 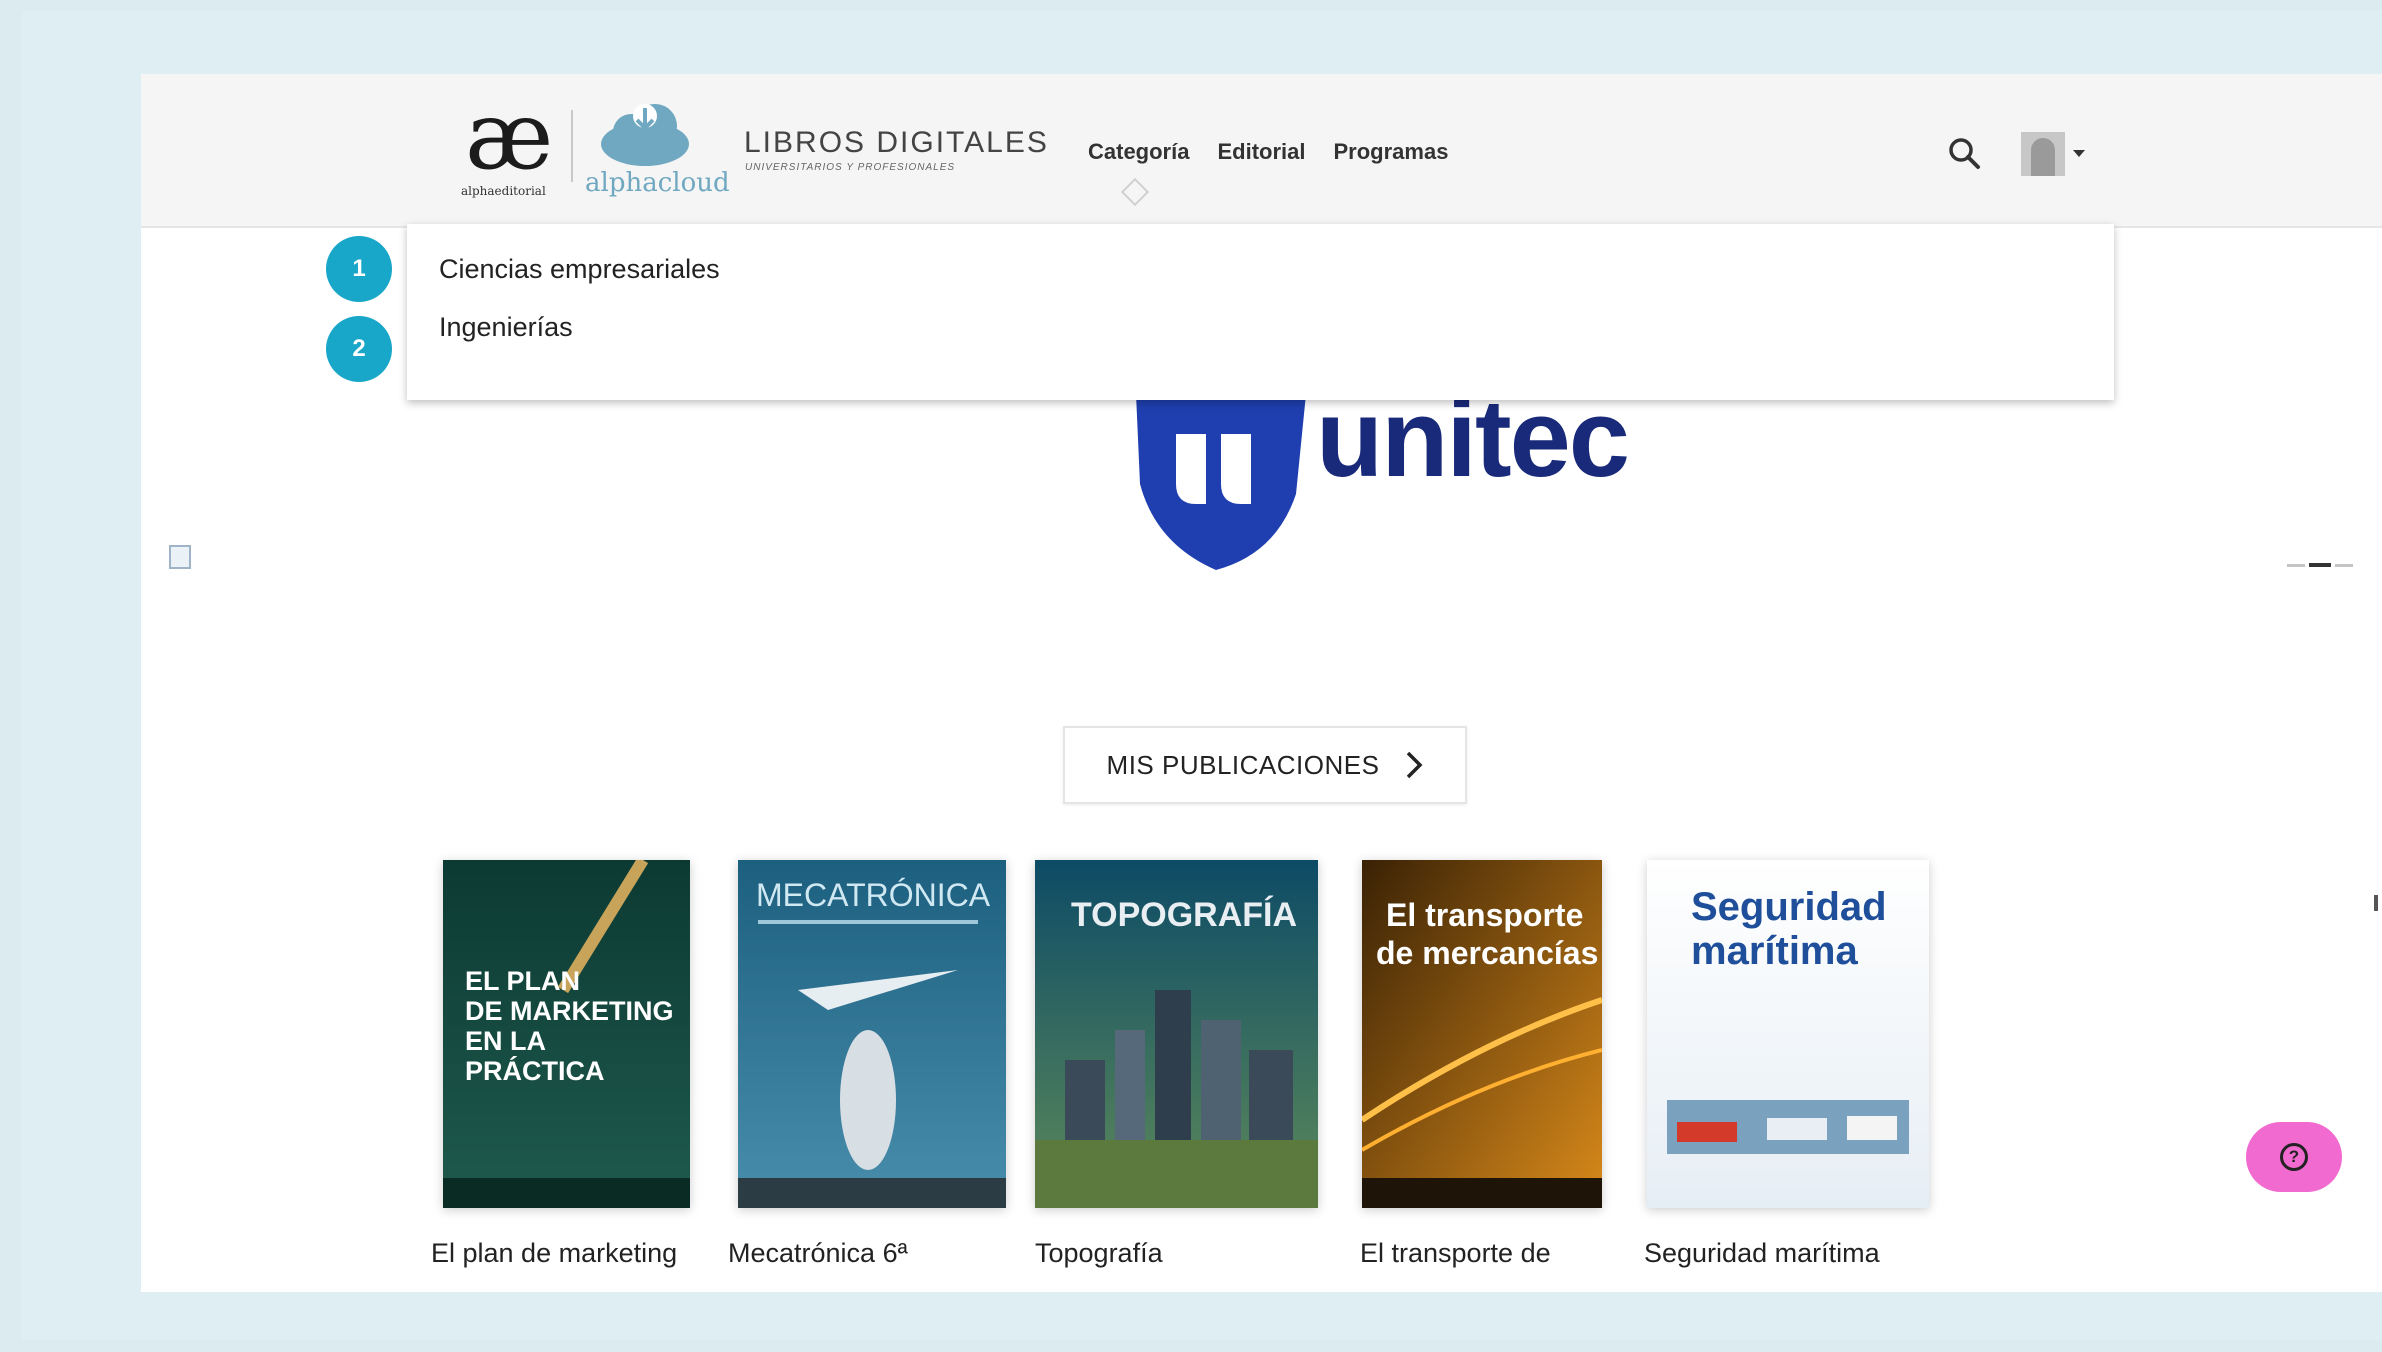 What do you see at coordinates (1484, 915) in the screenshot?
I see `svg-text: El transporte` at bounding box center [1484, 915].